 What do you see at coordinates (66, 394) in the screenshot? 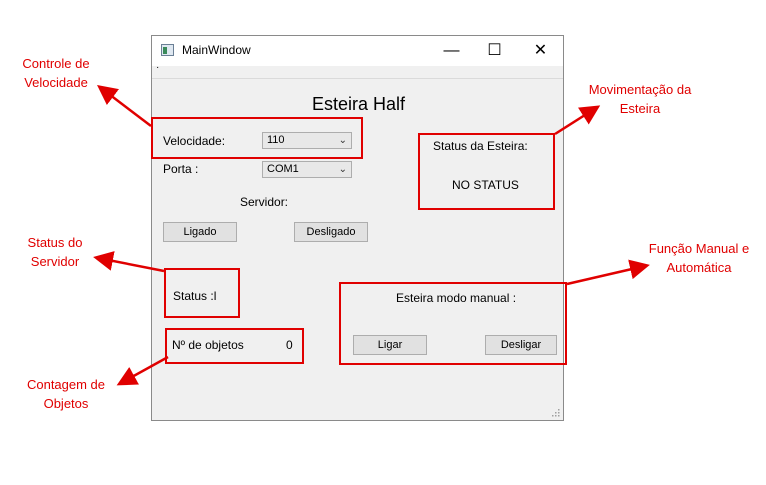
I see `annotation-contagem-objetos: Contagem de Objetos` at bounding box center [66, 394].